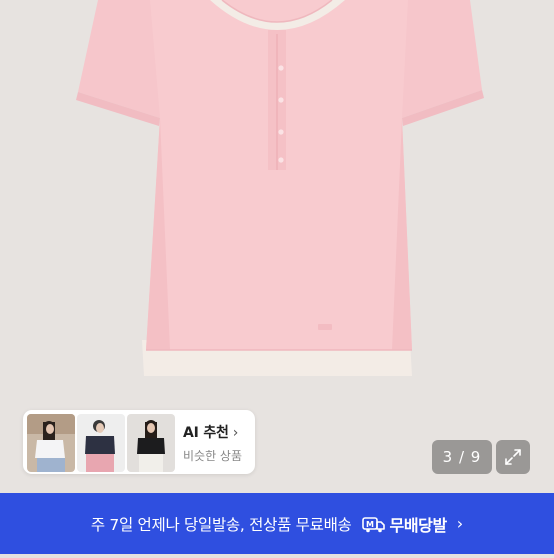  I want to click on ai-recommend-text: AI 추천 › 비슷한 상품, so click(212, 443).